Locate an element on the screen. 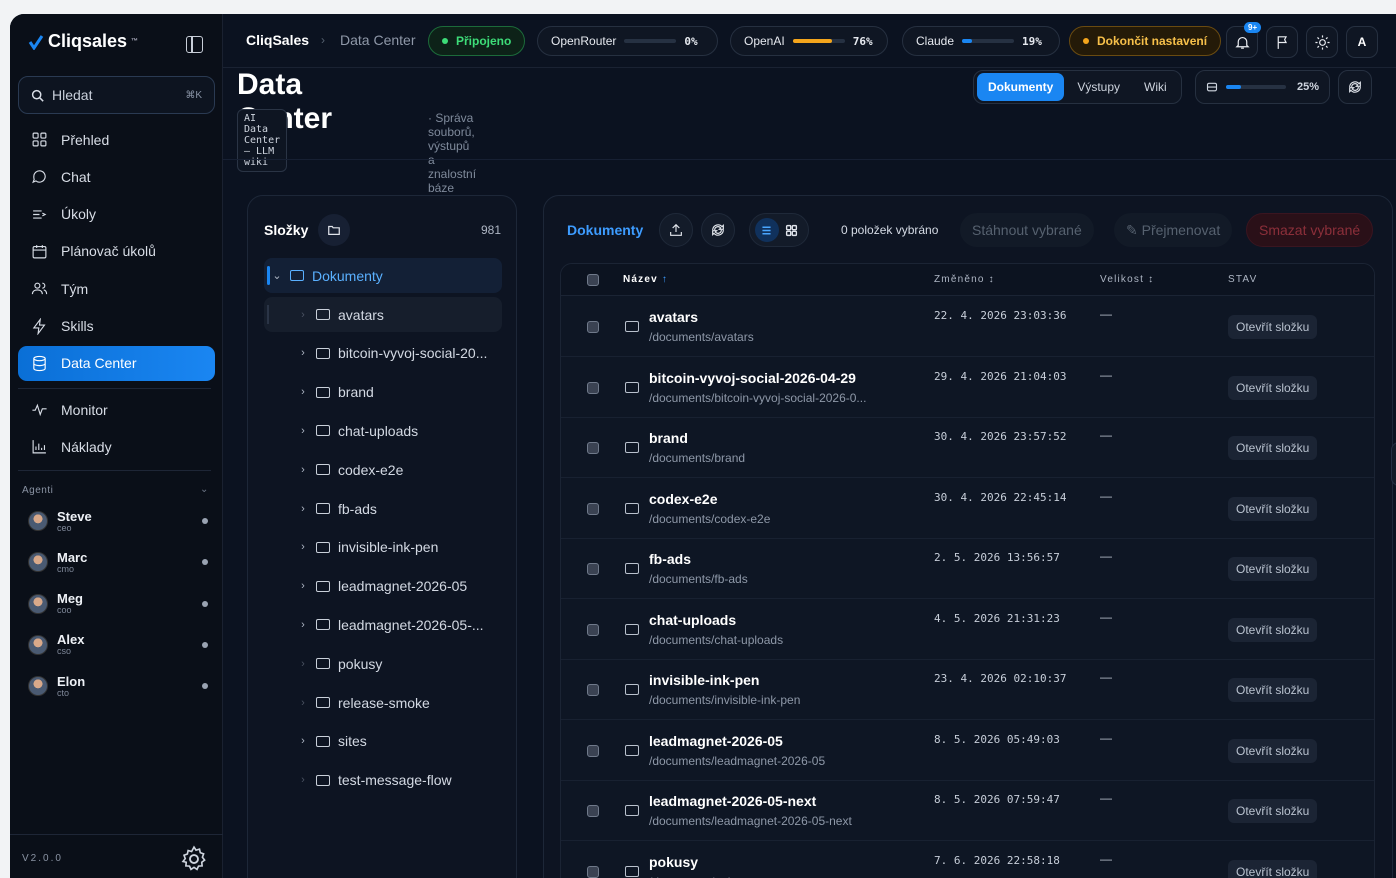 This screenshot has height=878, width=1396. sidebar-collapse-icon is located at coordinates (194, 44).